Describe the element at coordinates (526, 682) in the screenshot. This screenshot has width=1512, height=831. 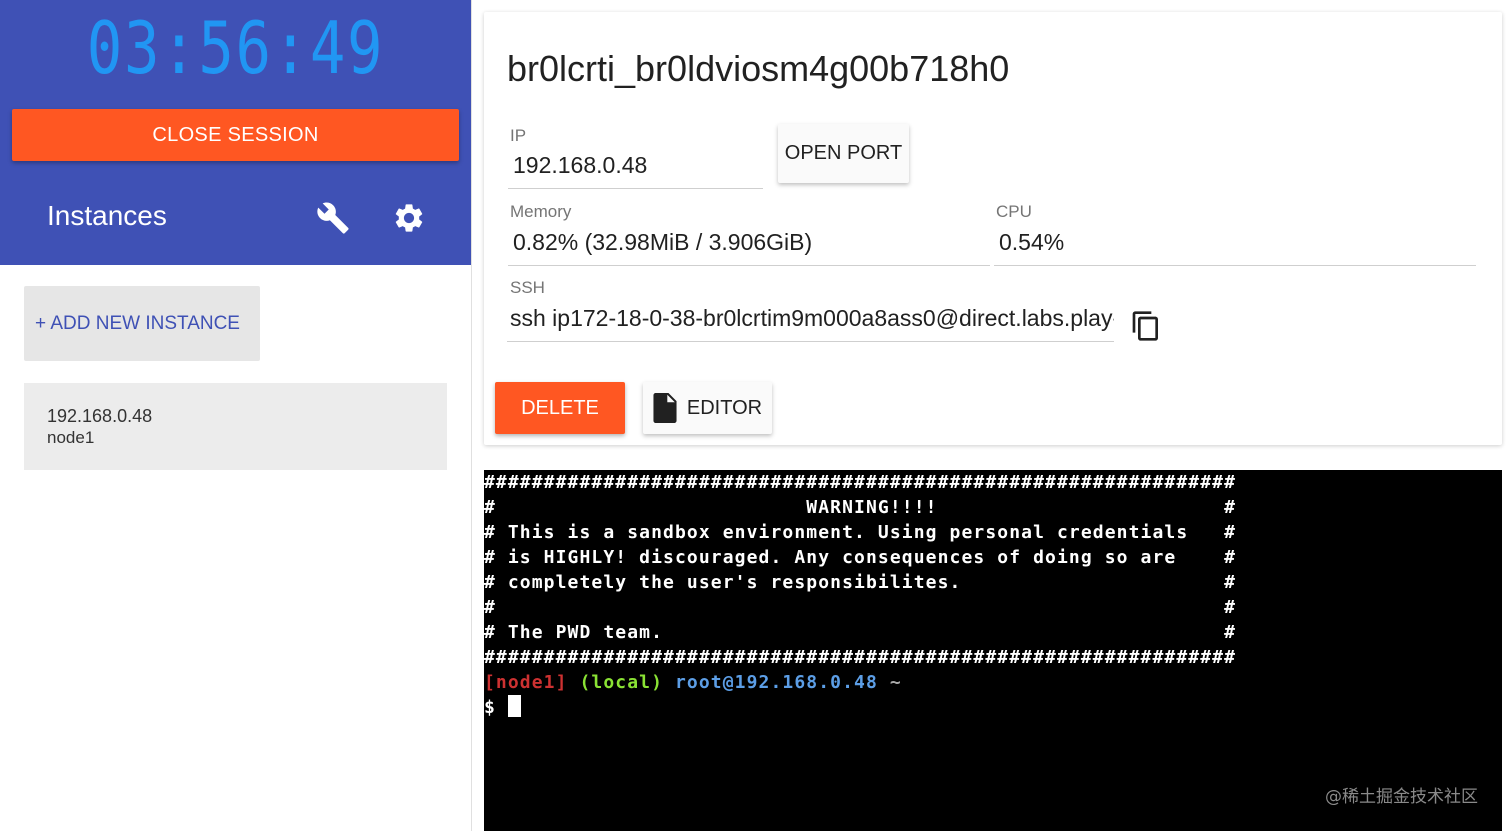
I see `prompt-node: [node1]` at that location.